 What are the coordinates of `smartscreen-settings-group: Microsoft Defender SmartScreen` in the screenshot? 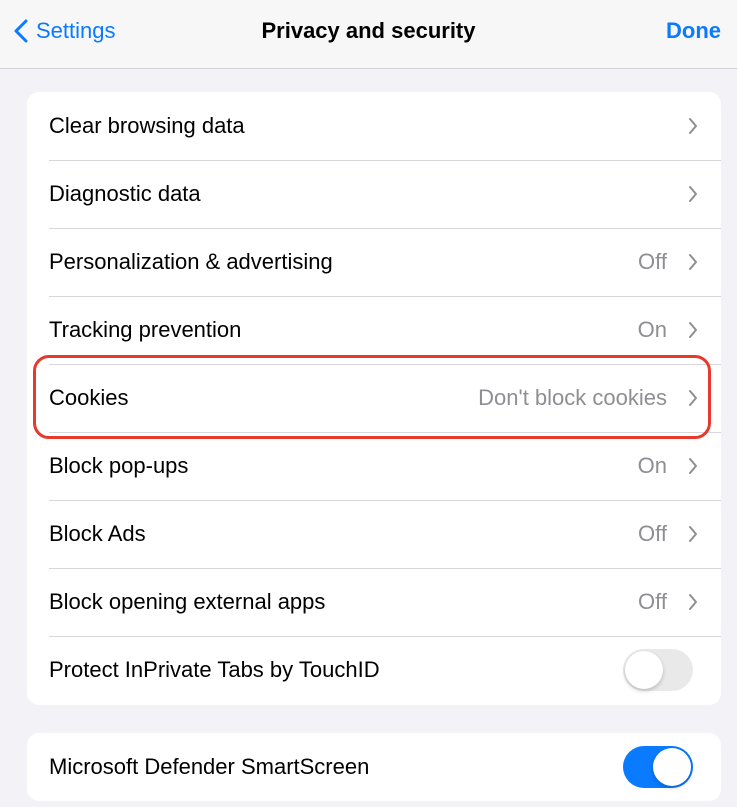 It's located at (374, 767).